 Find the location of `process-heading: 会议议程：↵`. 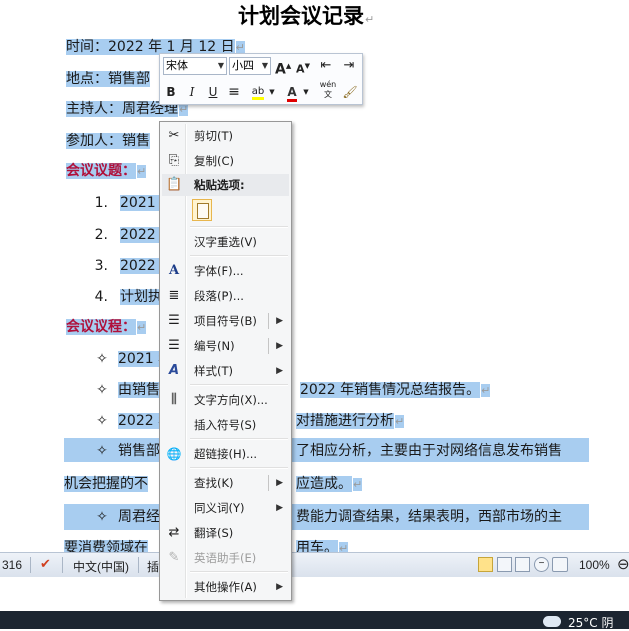

process-heading: 会议议程：↵ is located at coordinates (106, 327).